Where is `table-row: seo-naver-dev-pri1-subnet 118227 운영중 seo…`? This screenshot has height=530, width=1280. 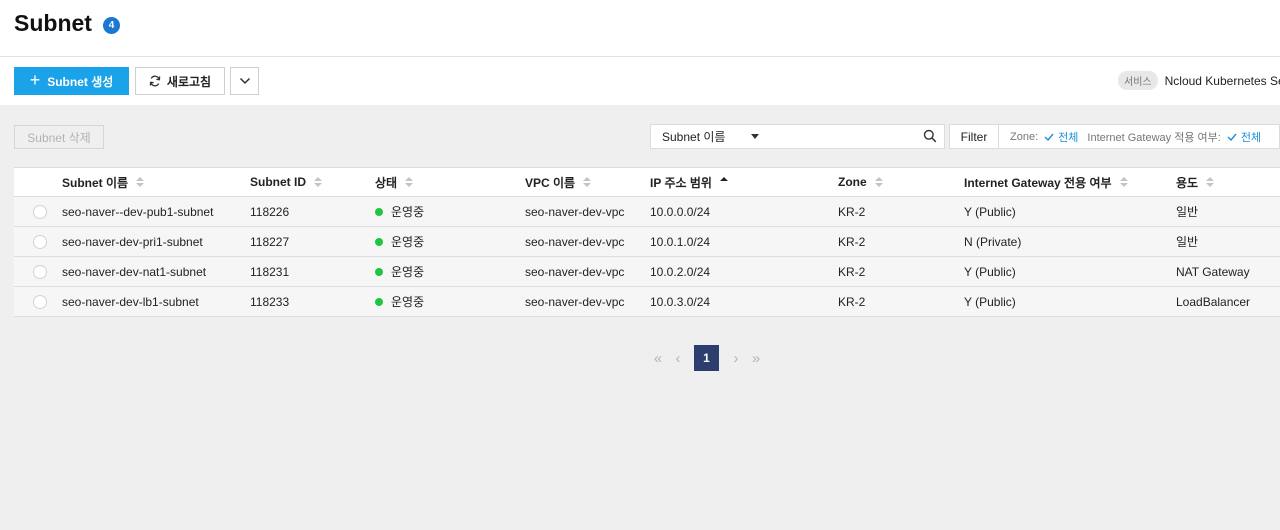
table-row: seo-naver-dev-pri1-subnet 118227 운영중 seo… is located at coordinates (647, 242).